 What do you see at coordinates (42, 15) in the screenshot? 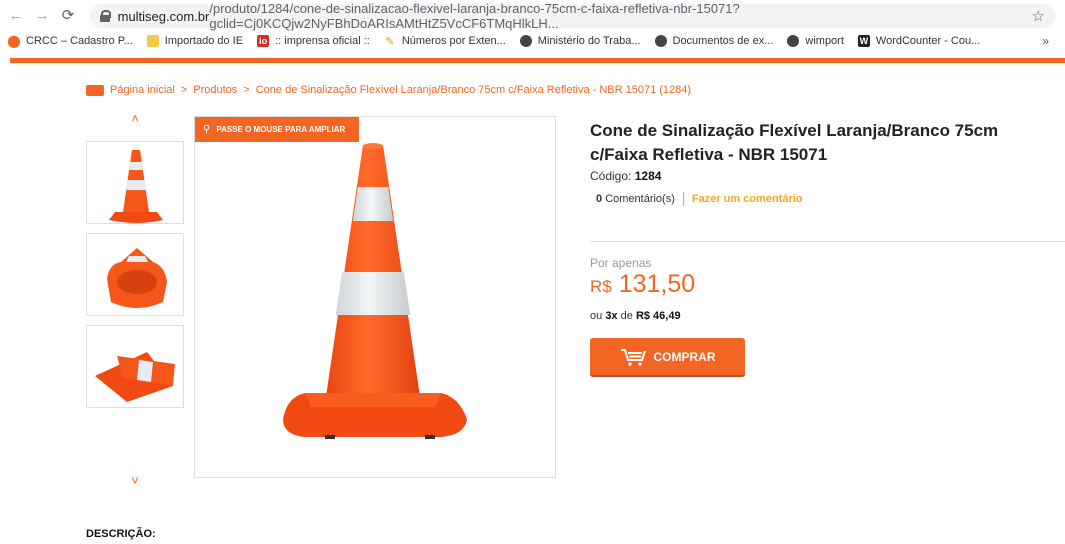
I see `forward-icon: →` at bounding box center [42, 15].